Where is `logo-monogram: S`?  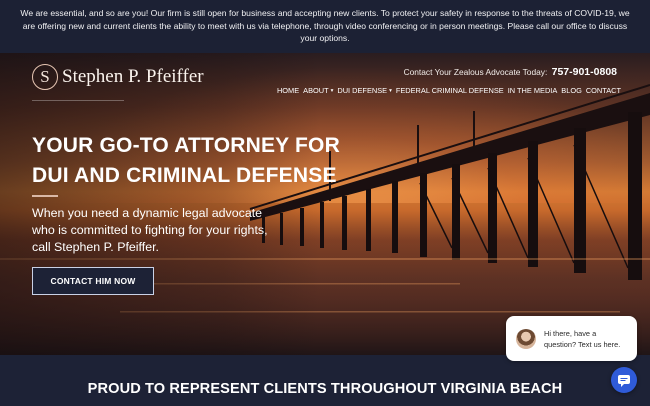
logo-monogram: S is located at coordinates (45, 77).